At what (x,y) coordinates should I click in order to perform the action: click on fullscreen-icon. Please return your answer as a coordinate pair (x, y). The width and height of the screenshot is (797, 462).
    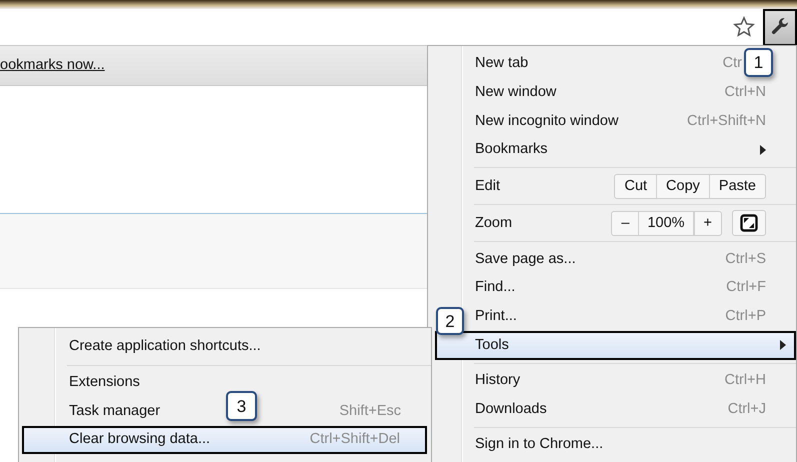
    Looking at the image, I should click on (749, 223).